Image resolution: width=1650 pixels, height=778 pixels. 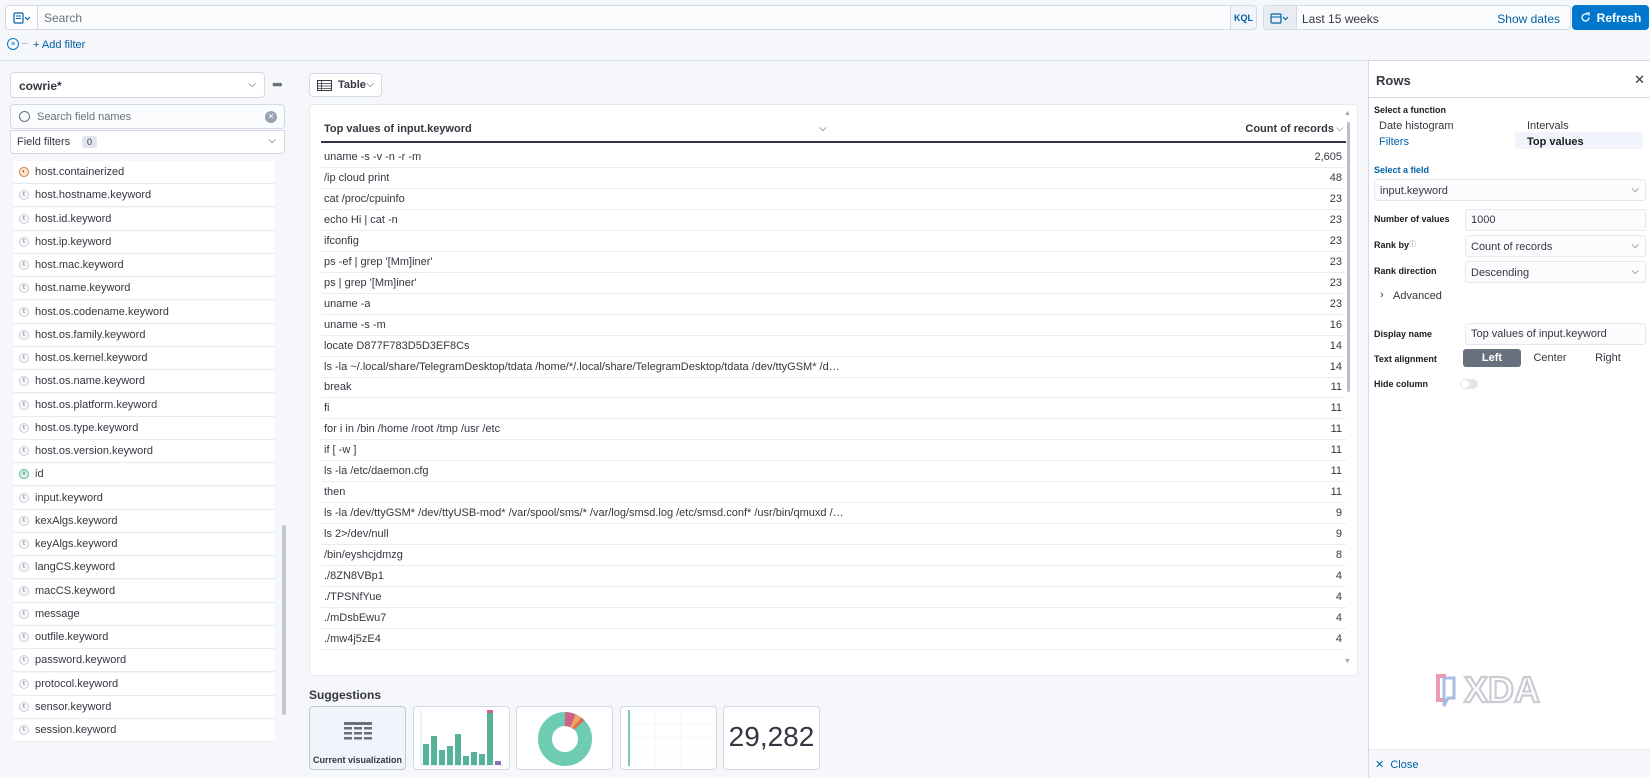 I want to click on field-list-item: # id, so click(x=144, y=474).